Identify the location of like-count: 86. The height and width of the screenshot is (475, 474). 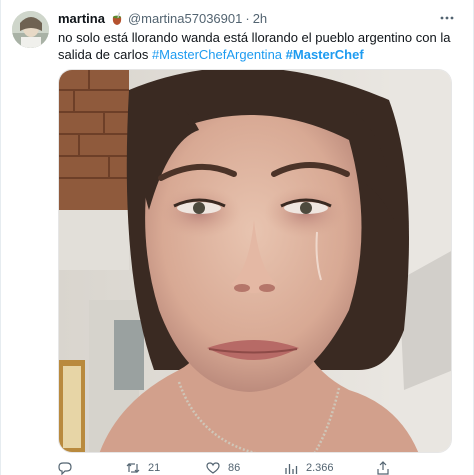
(234, 468).